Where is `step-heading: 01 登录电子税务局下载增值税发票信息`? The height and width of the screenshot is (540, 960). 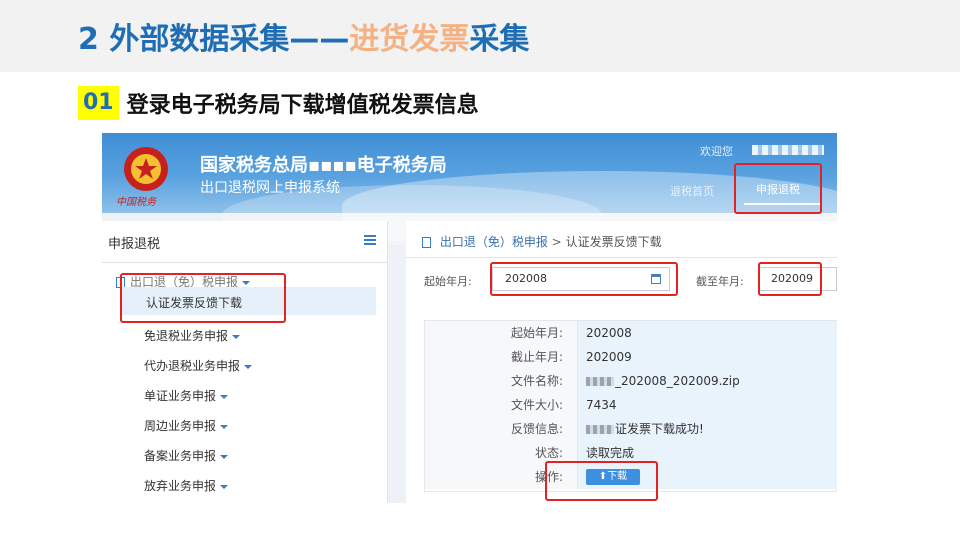
step-heading: 01 登录电子税务局下载增值税发票信息 is located at coordinates (278, 103).